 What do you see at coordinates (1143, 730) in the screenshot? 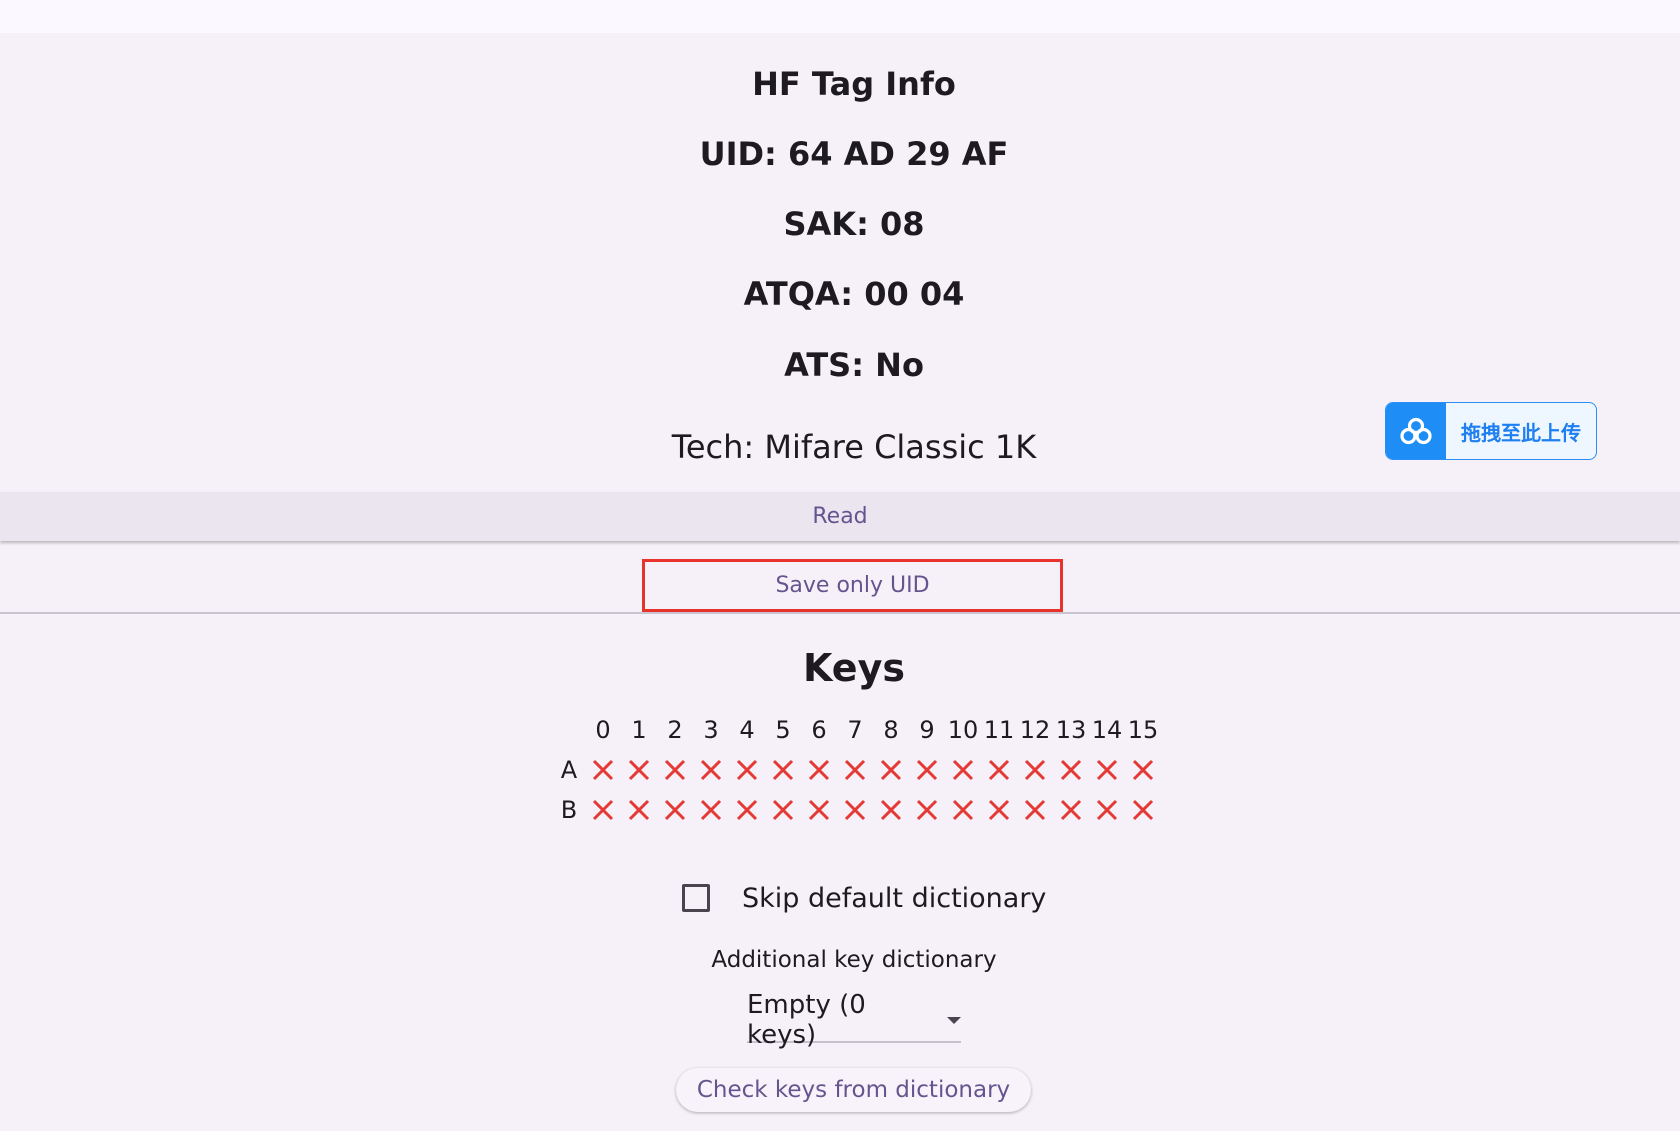
I see `sector-column-header: 15` at bounding box center [1143, 730].